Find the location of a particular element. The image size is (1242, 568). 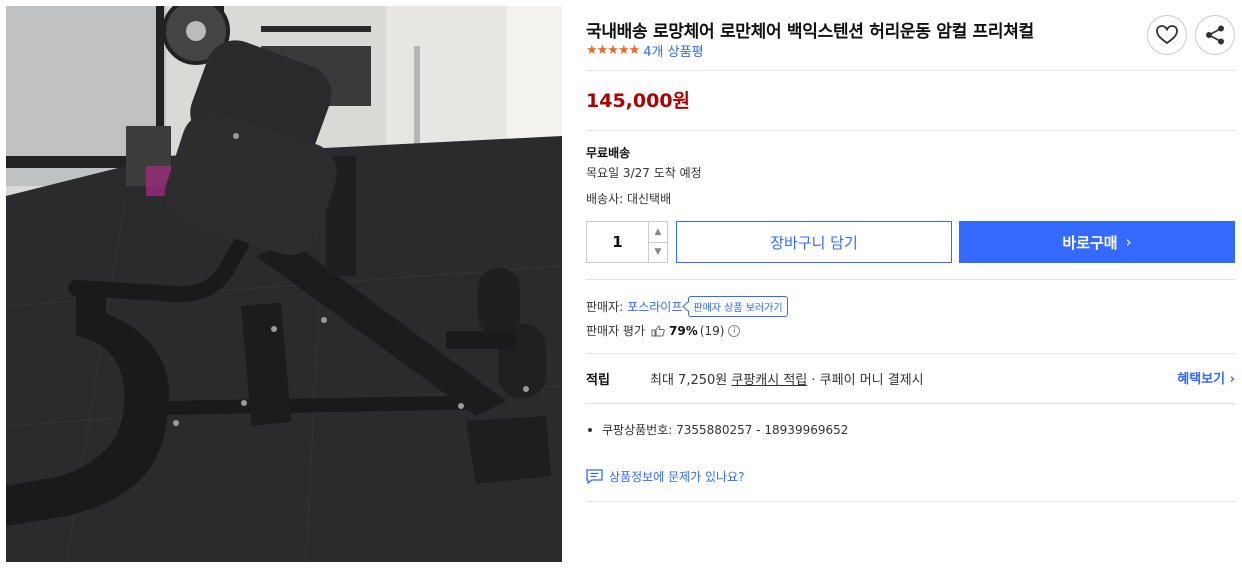

quantity-steps: ▲ ▼ is located at coordinates (657, 242).